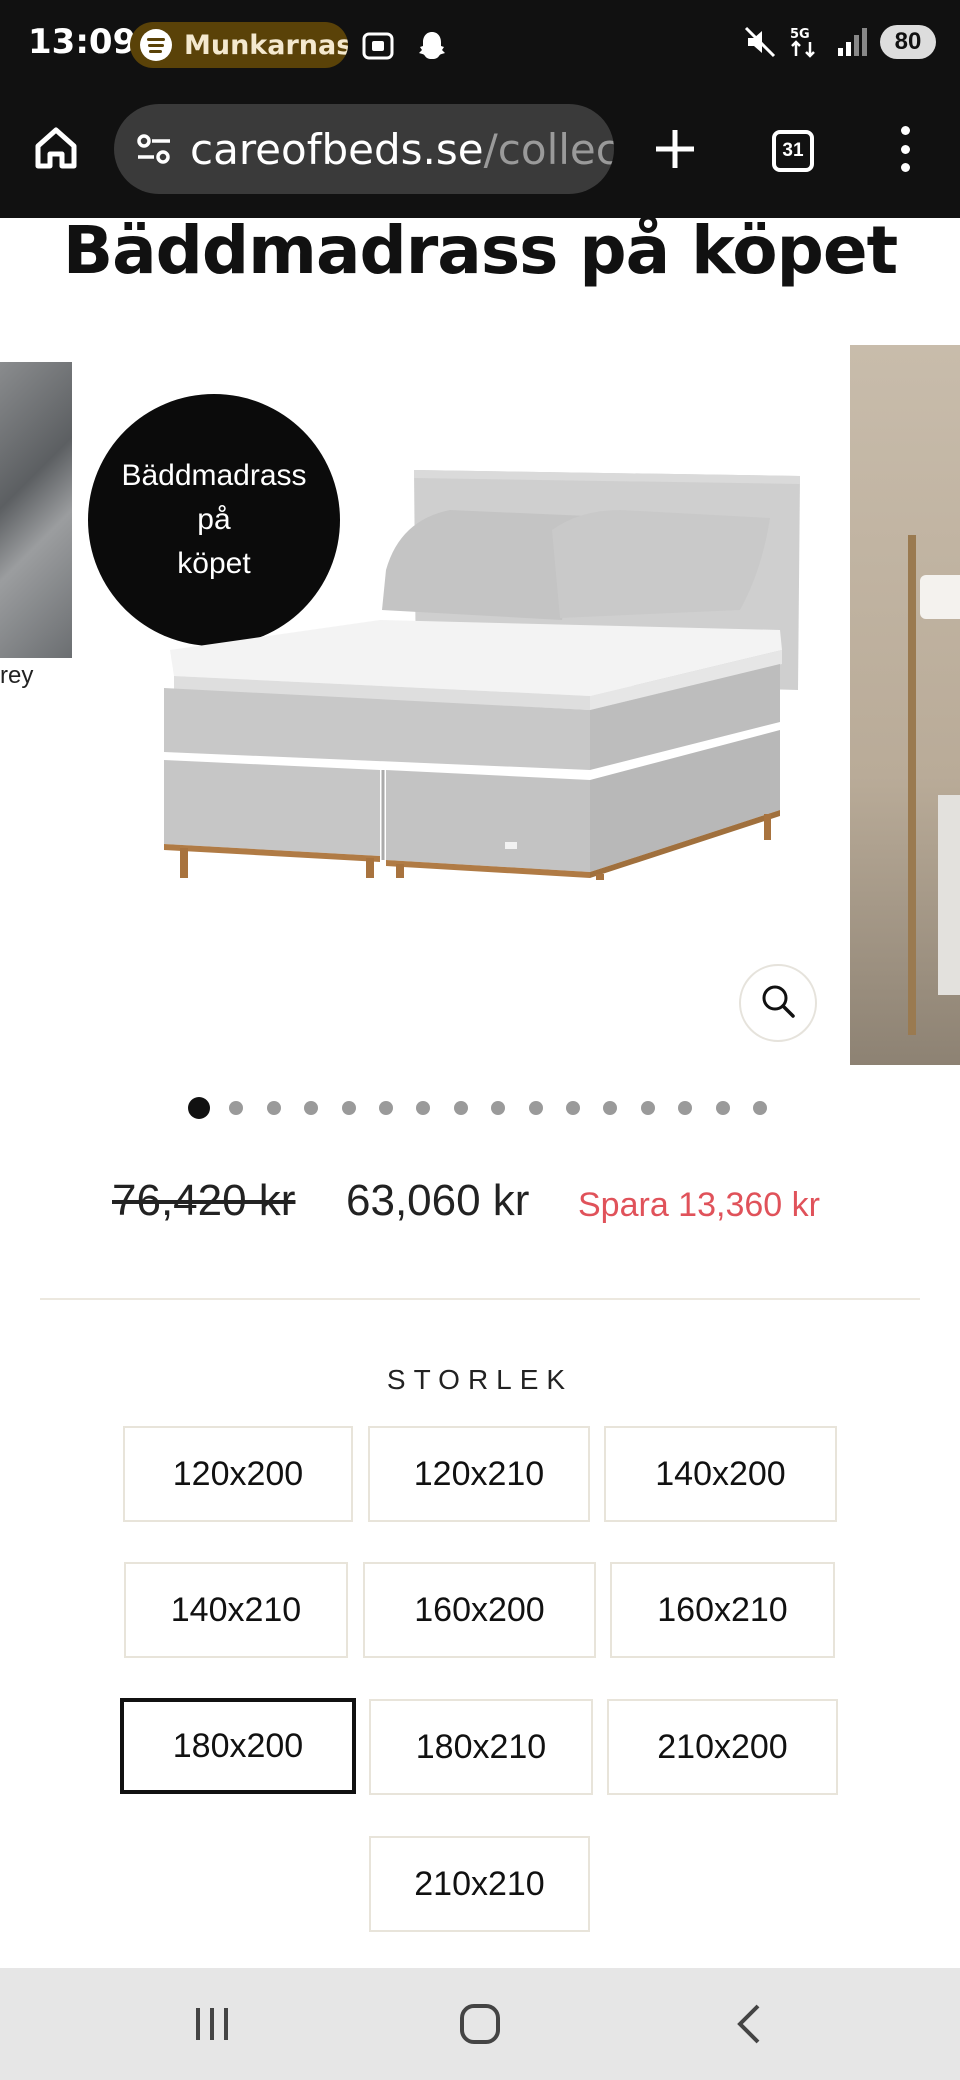 This screenshot has width=960, height=2080. What do you see at coordinates (699, 1205) in the screenshot?
I see `savings-label: Spara 13,360 kr` at bounding box center [699, 1205].